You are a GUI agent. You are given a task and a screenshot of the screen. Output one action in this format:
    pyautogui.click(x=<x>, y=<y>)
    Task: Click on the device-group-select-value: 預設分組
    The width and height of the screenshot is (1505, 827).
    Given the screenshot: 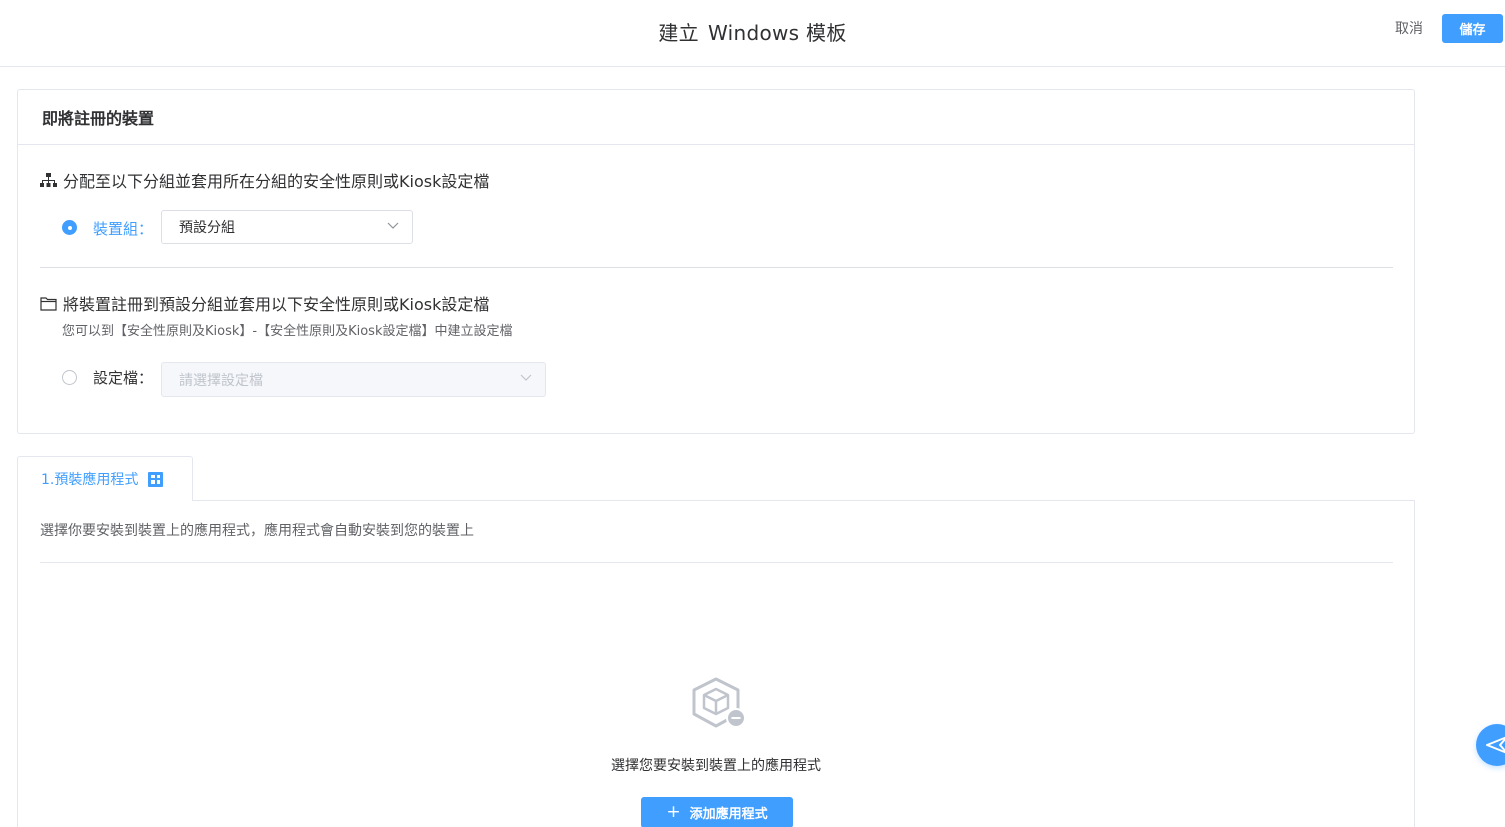 What is the action you would take?
    pyautogui.click(x=207, y=228)
    